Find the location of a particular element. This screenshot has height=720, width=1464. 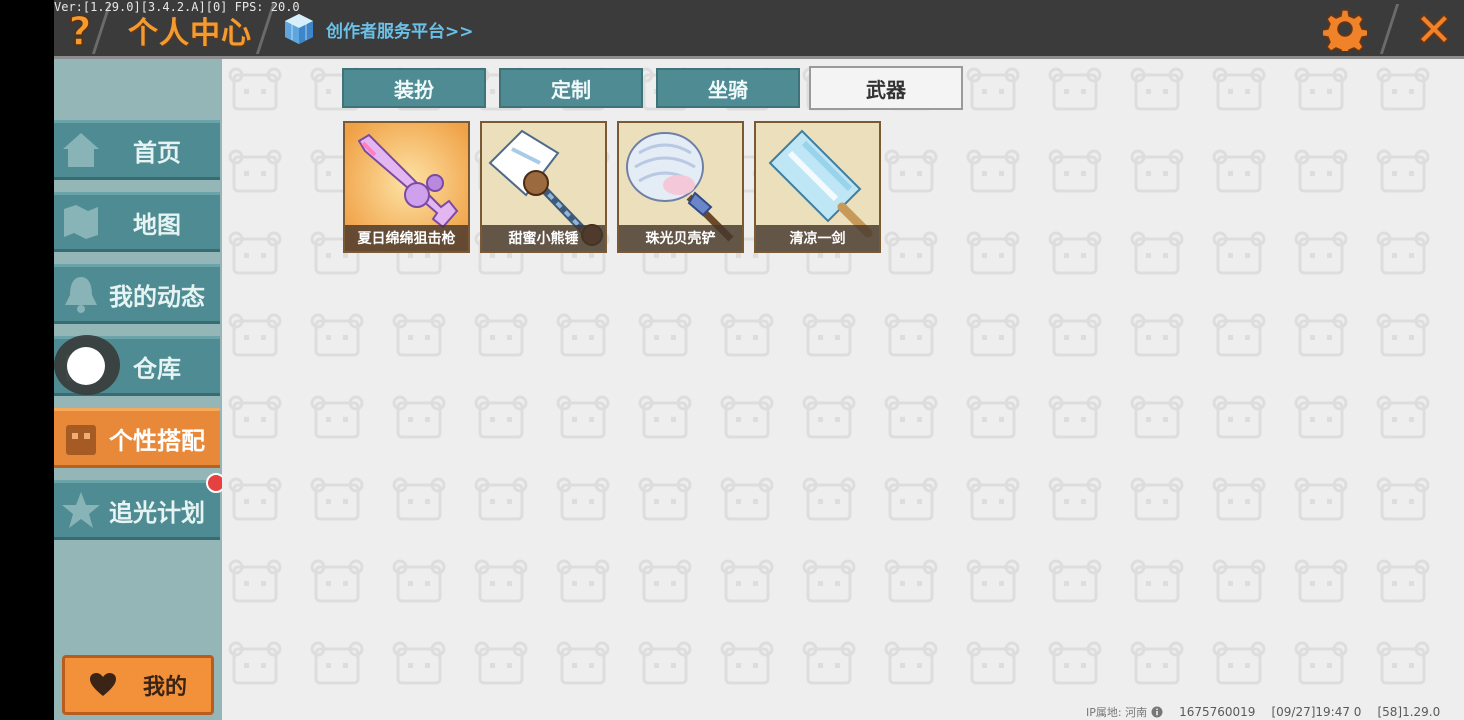

build-version: [58]1.29.0 is located at coordinates (1409, 712).